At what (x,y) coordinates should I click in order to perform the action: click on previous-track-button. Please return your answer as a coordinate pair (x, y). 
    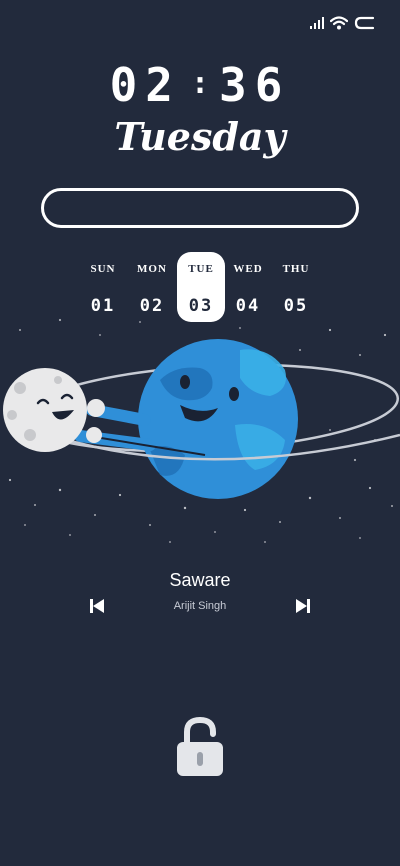
    Looking at the image, I should click on (97, 606).